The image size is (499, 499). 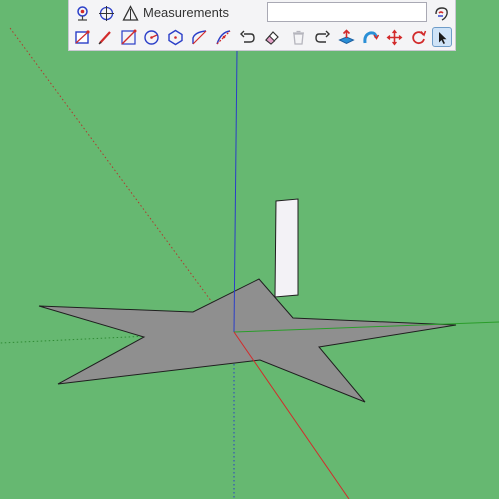 What do you see at coordinates (286, 248) in the screenshot?
I see `vertical-panel` at bounding box center [286, 248].